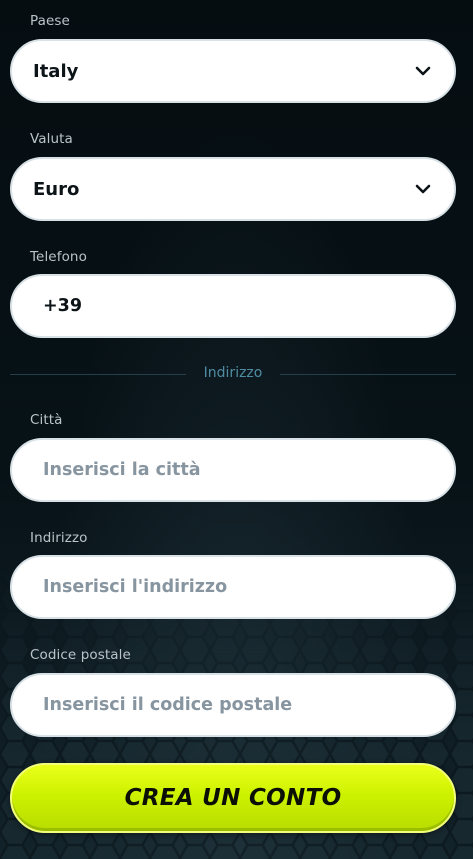 Image resolution: width=473 pixels, height=859 pixels. I want to click on city-field, so click(233, 470).